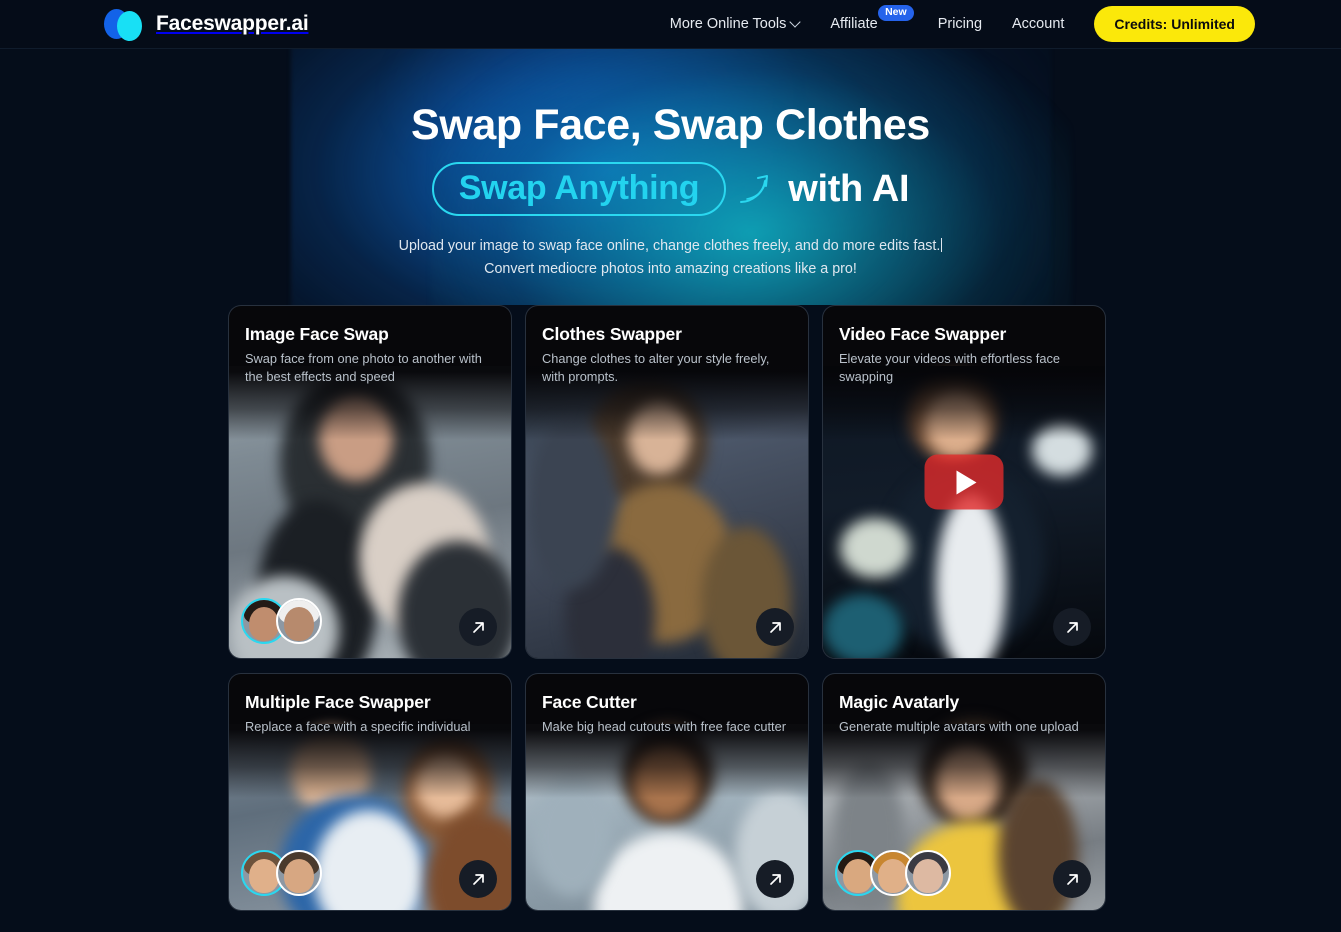  What do you see at coordinates (795, 22) in the screenshot?
I see `chevron-down-icon` at bounding box center [795, 22].